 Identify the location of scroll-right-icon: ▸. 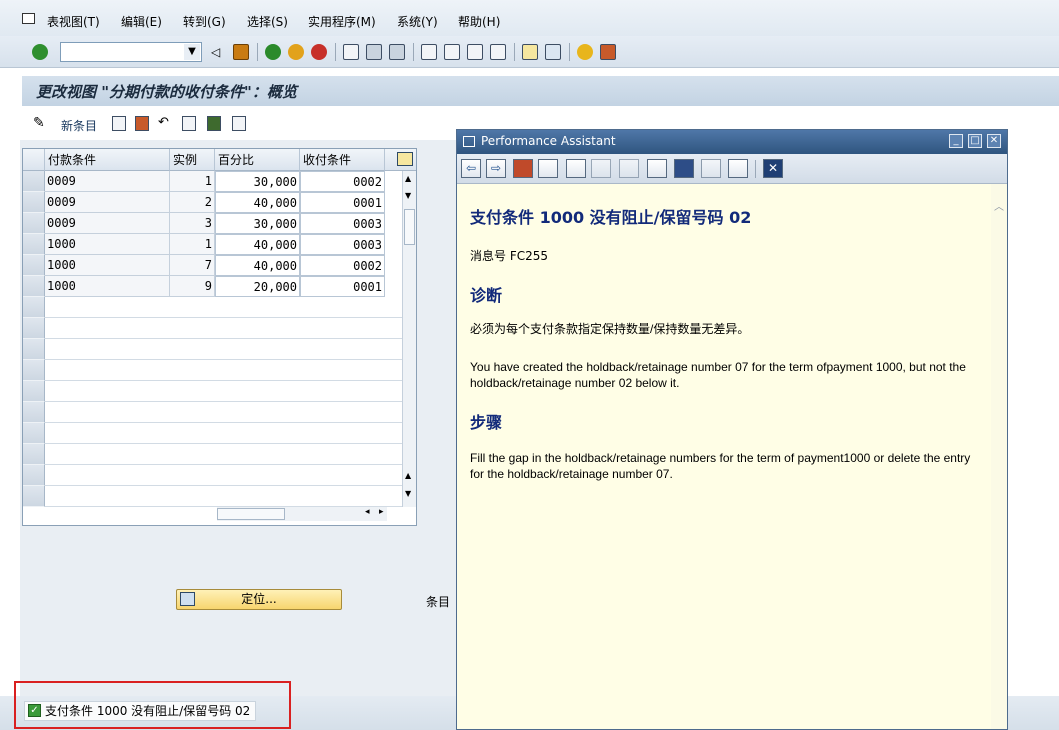
(381, 512).